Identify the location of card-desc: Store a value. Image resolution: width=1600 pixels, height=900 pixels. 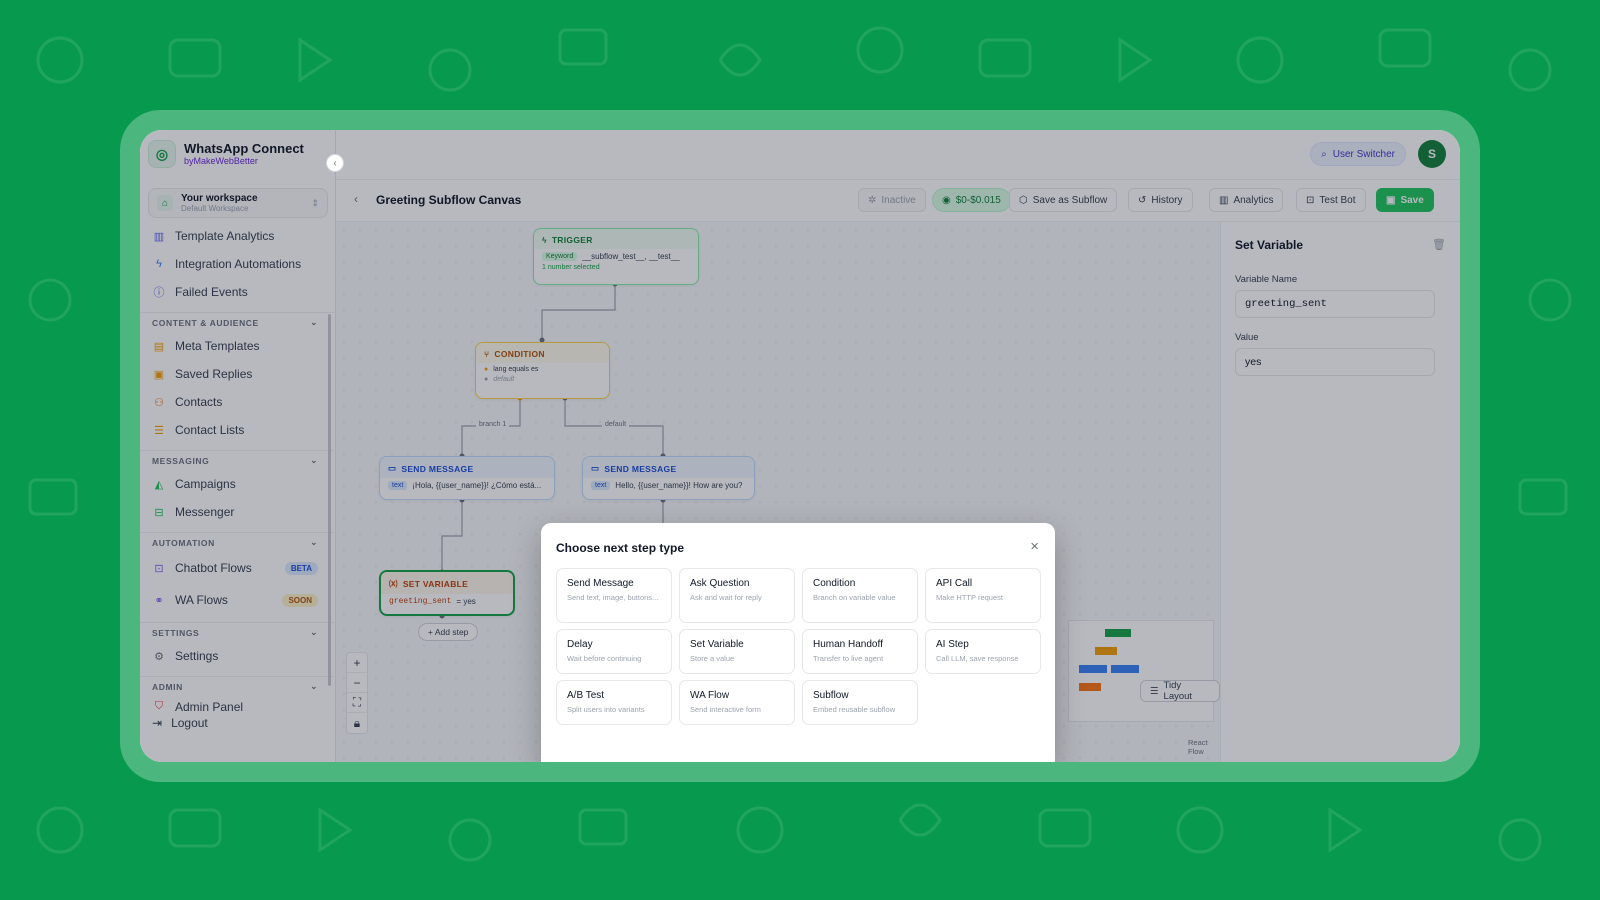
(712, 658).